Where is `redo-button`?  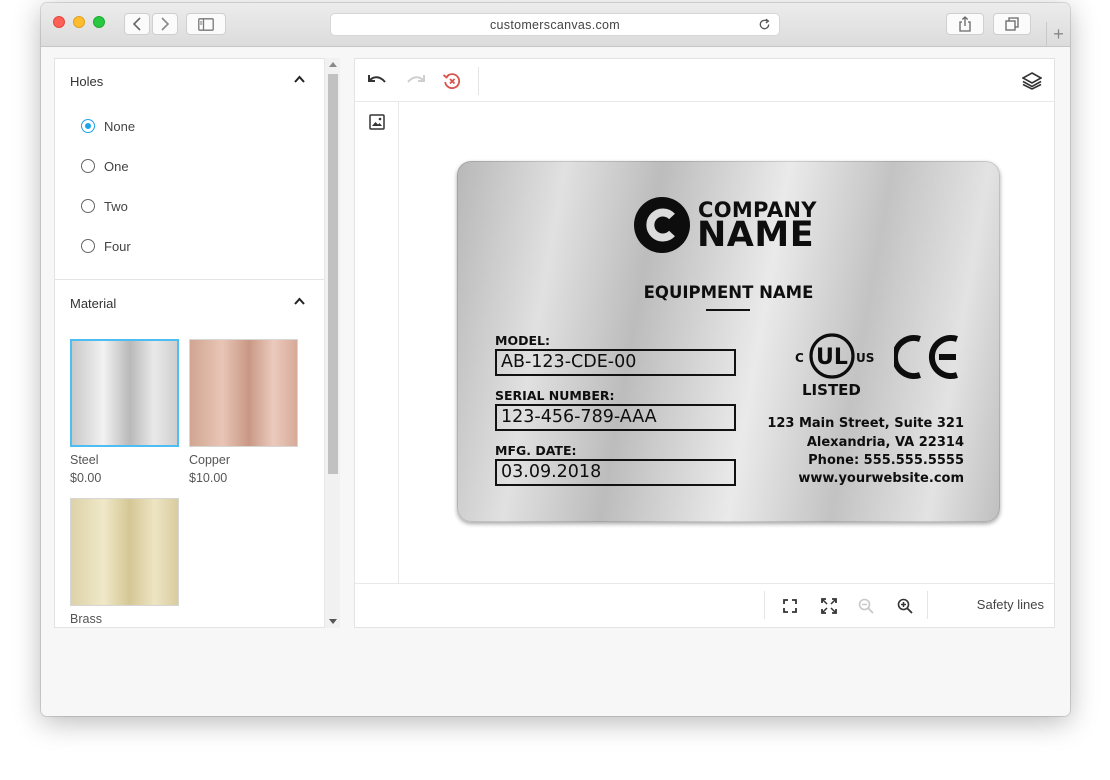 redo-button is located at coordinates (416, 81).